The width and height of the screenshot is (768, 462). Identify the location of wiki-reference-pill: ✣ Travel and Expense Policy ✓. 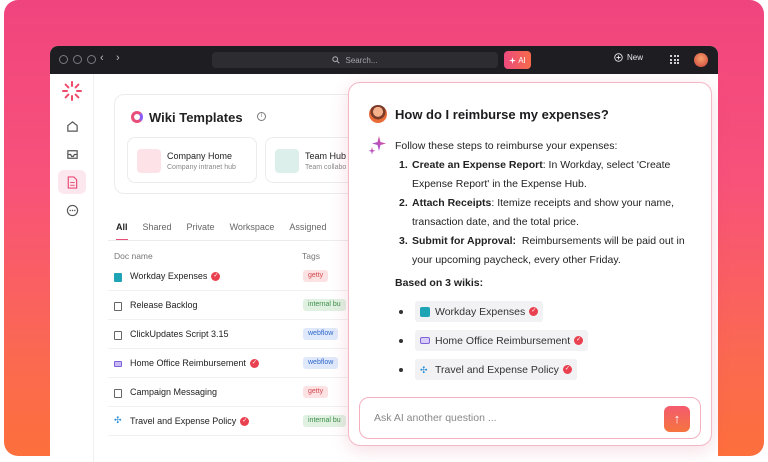
(496, 369).